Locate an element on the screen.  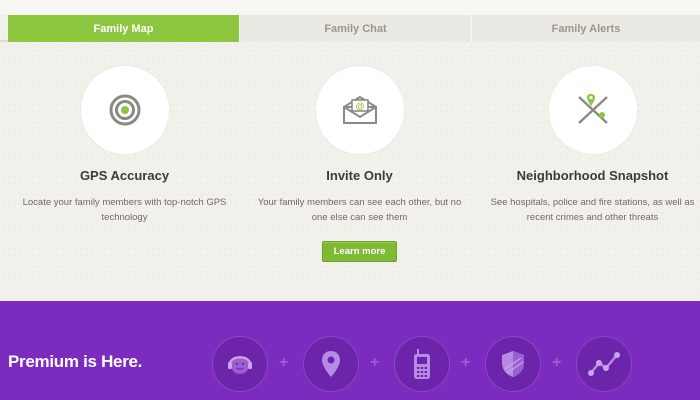
learn-more-button: Learn more is located at coordinates (359, 251).